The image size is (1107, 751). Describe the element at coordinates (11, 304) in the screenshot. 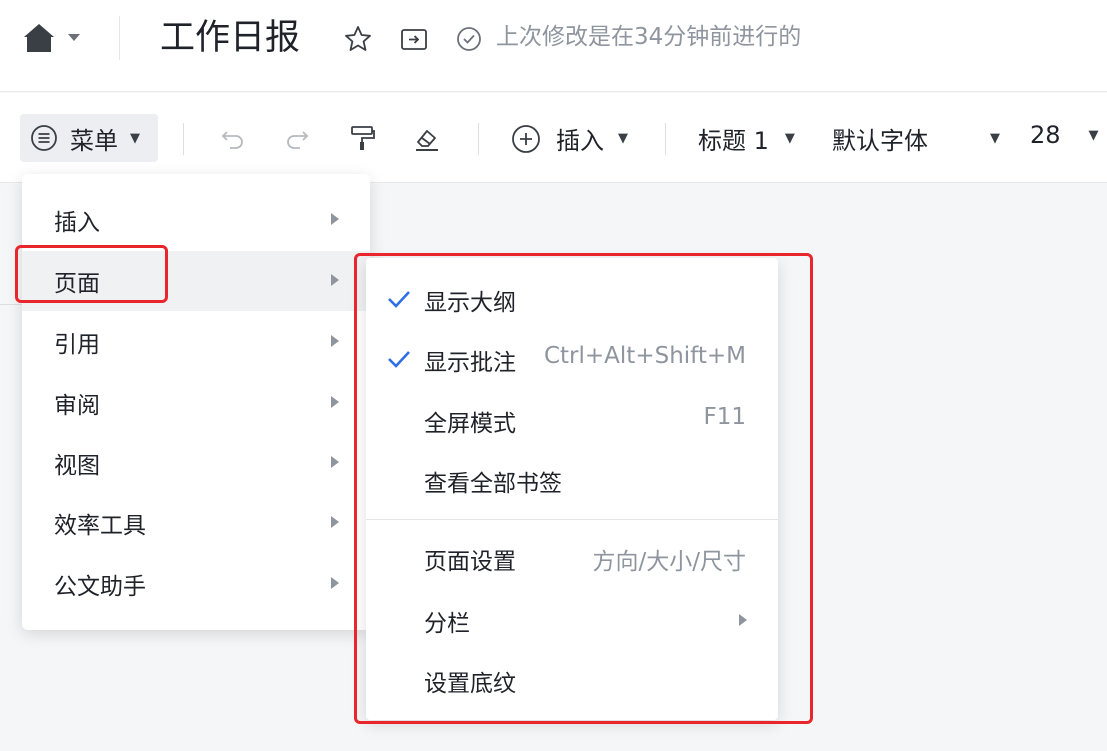

I see `page-edge` at that location.